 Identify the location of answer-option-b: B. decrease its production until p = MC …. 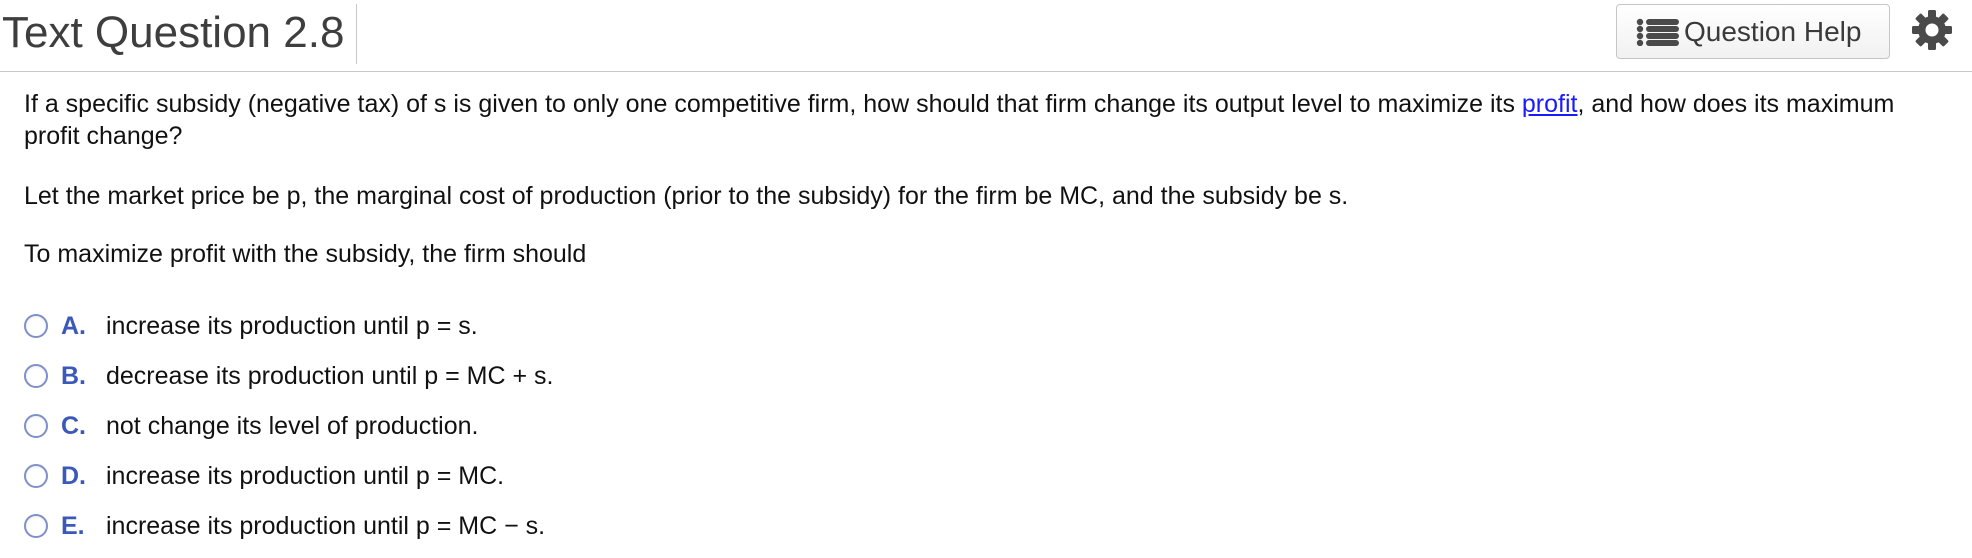
(288, 376).